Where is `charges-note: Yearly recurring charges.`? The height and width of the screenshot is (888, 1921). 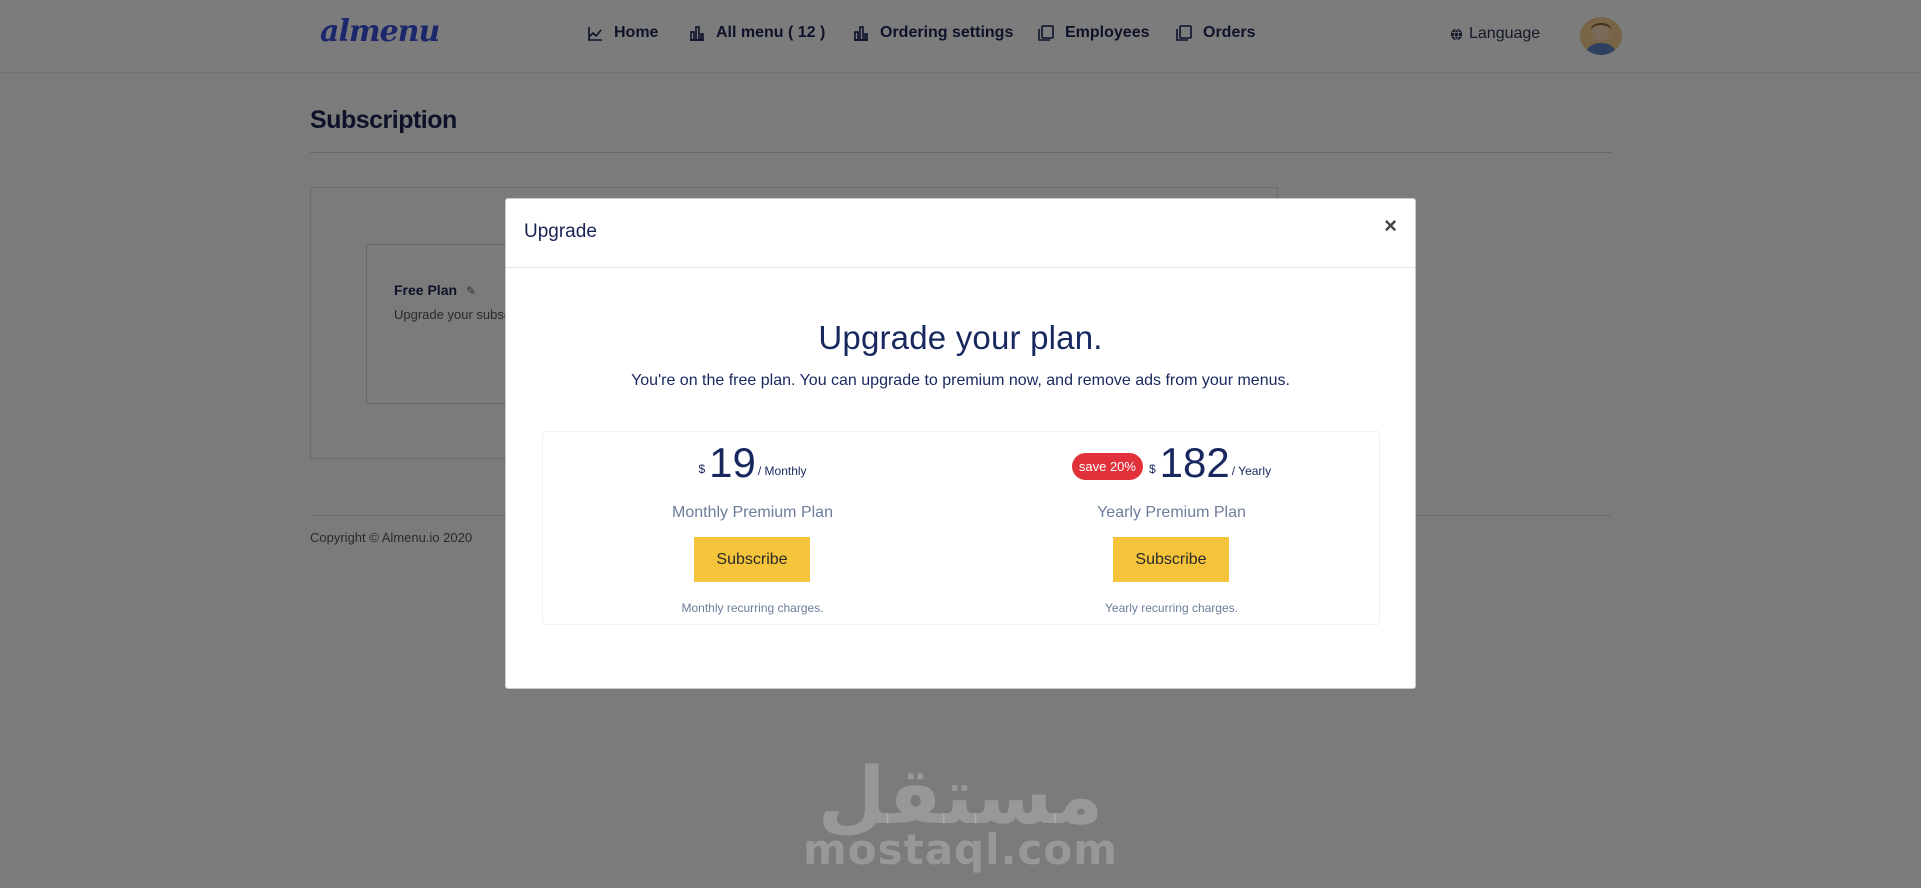 charges-note: Yearly recurring charges. is located at coordinates (1171, 608).